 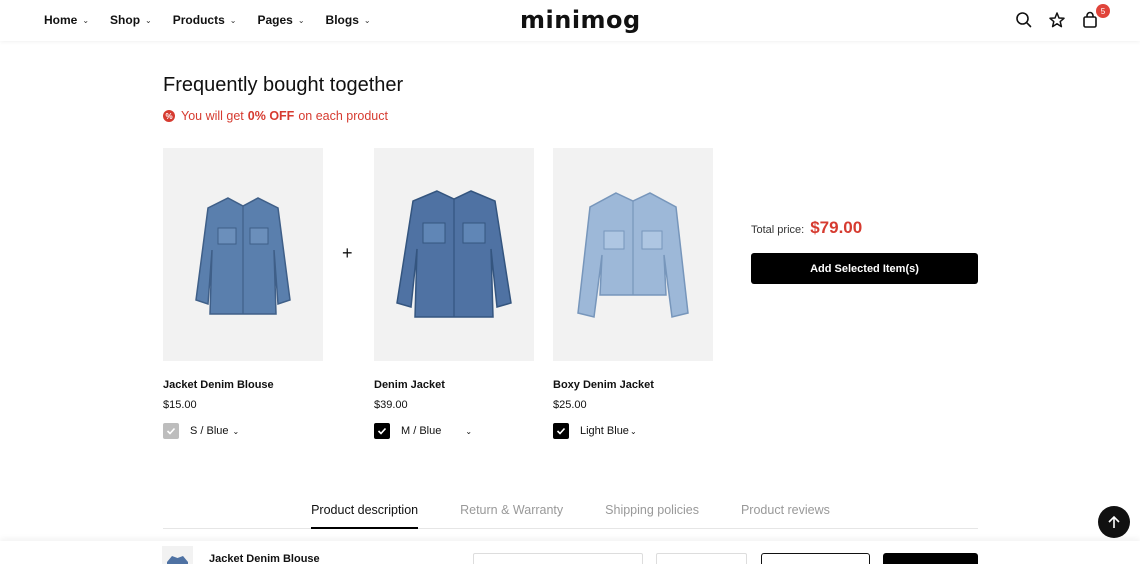 What do you see at coordinates (125, 20) in the screenshot?
I see `nav-label: Shop` at bounding box center [125, 20].